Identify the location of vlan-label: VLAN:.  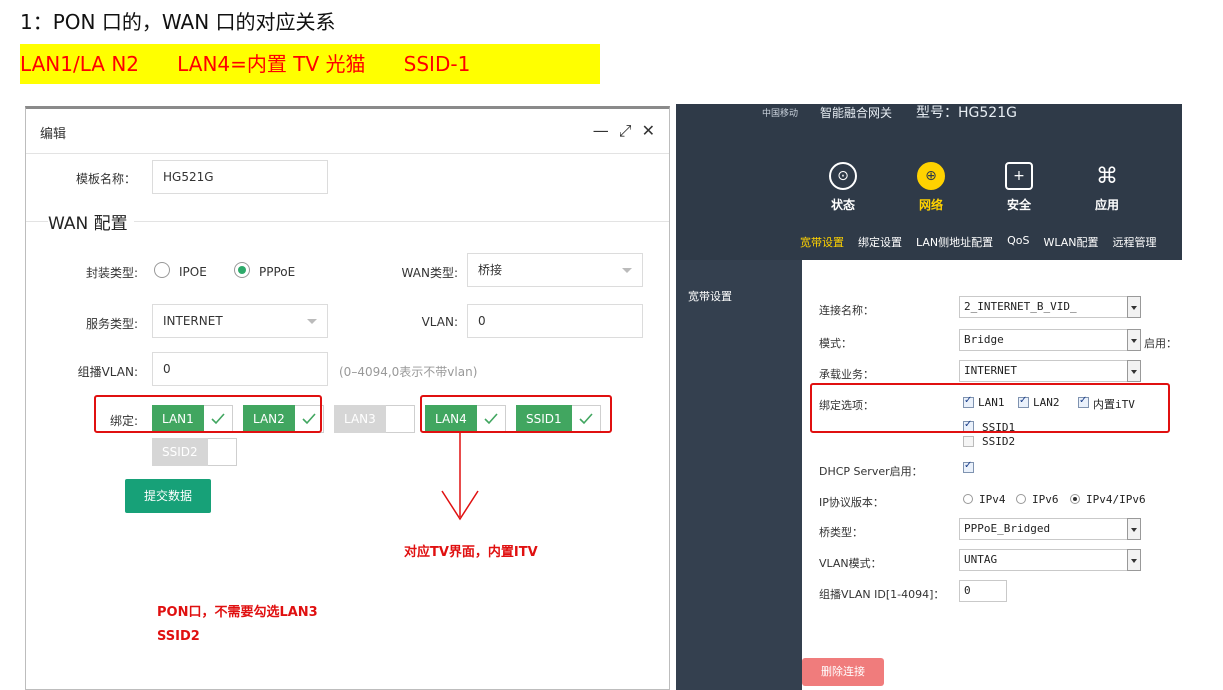
(439, 322).